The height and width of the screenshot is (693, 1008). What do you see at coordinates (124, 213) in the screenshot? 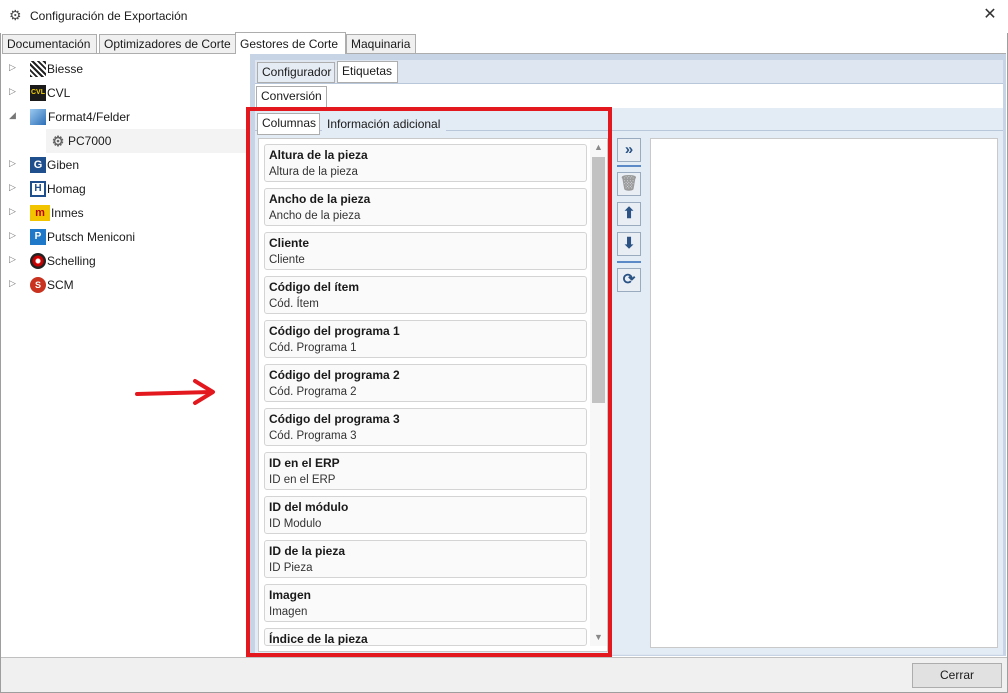
I see `tree-item-inmes: ▷ m Inmes` at bounding box center [124, 213].